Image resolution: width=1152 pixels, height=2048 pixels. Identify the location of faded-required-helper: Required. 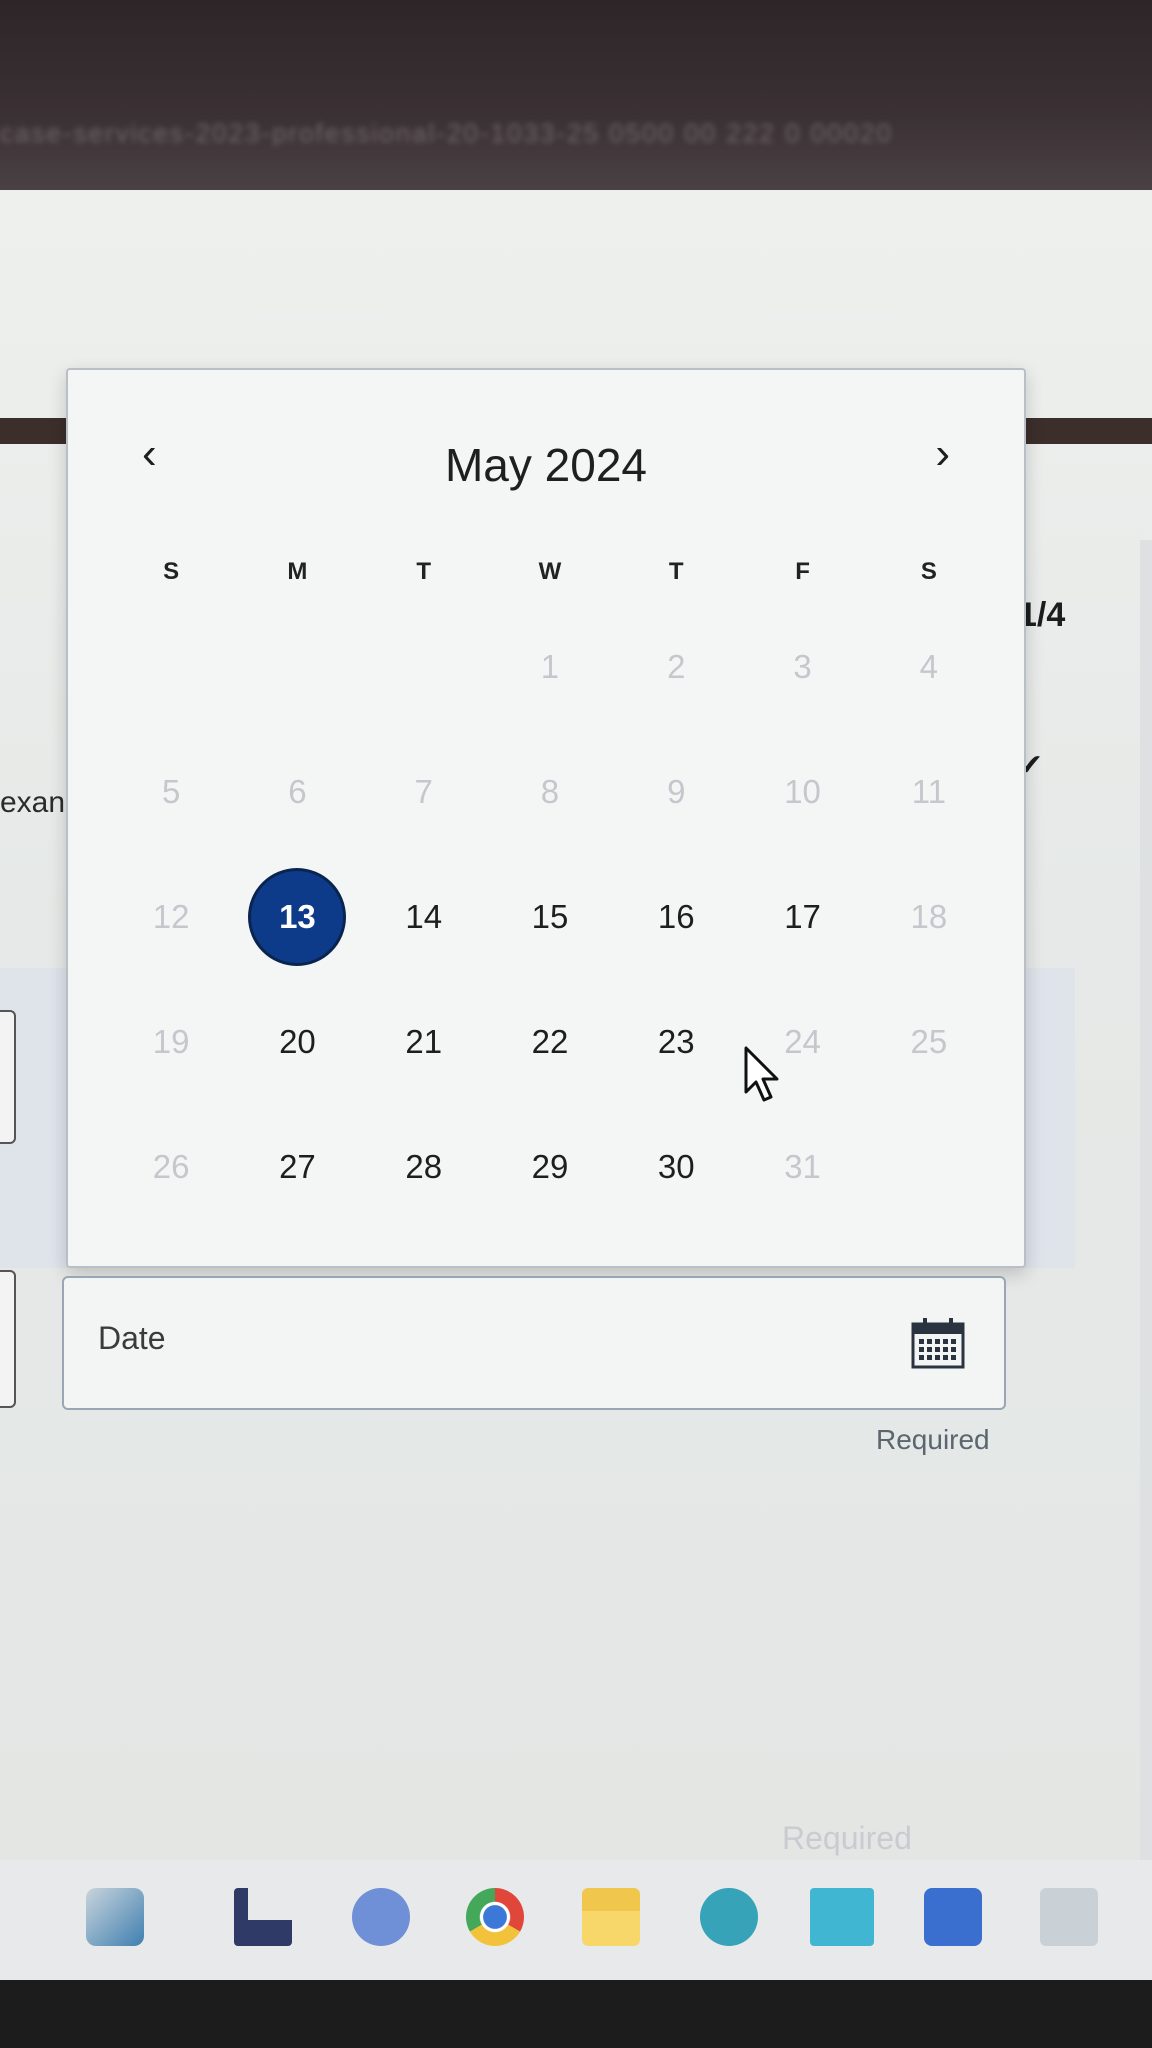
(847, 1838).